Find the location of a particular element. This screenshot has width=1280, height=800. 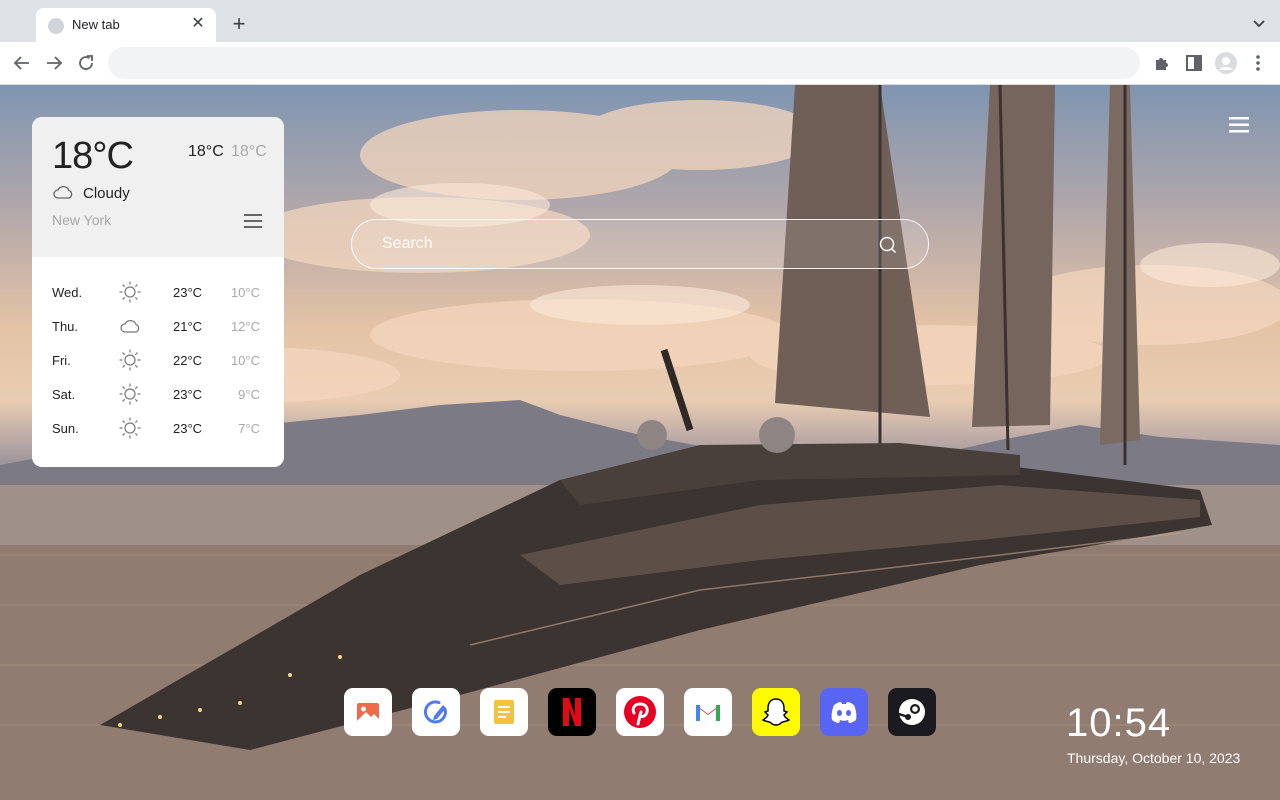

forecast-high: 22°C is located at coordinates (188, 360).